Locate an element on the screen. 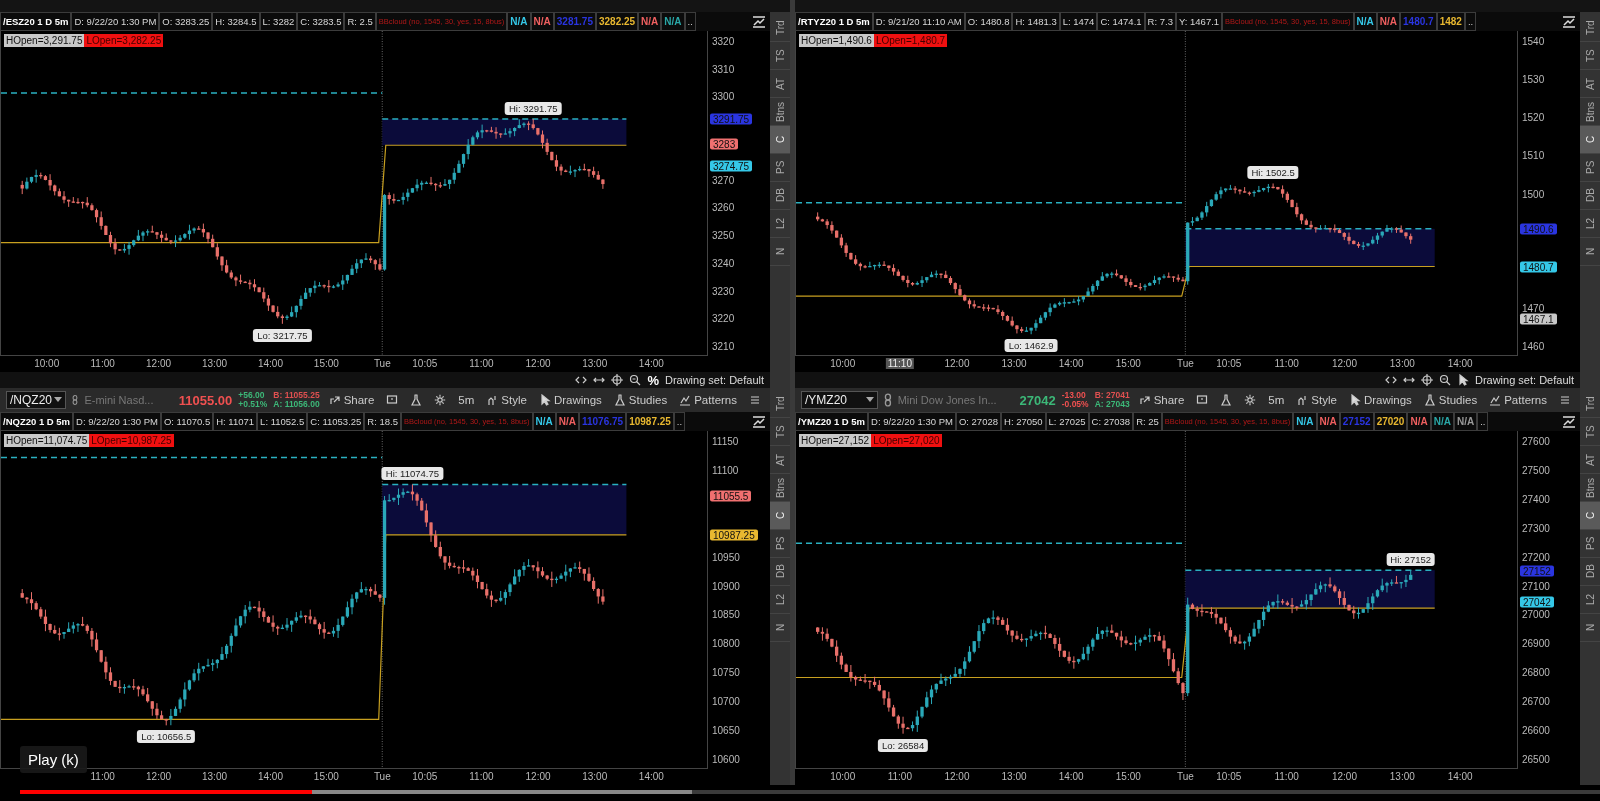  price-axis-label: 3310 is located at coordinates (723, 68).